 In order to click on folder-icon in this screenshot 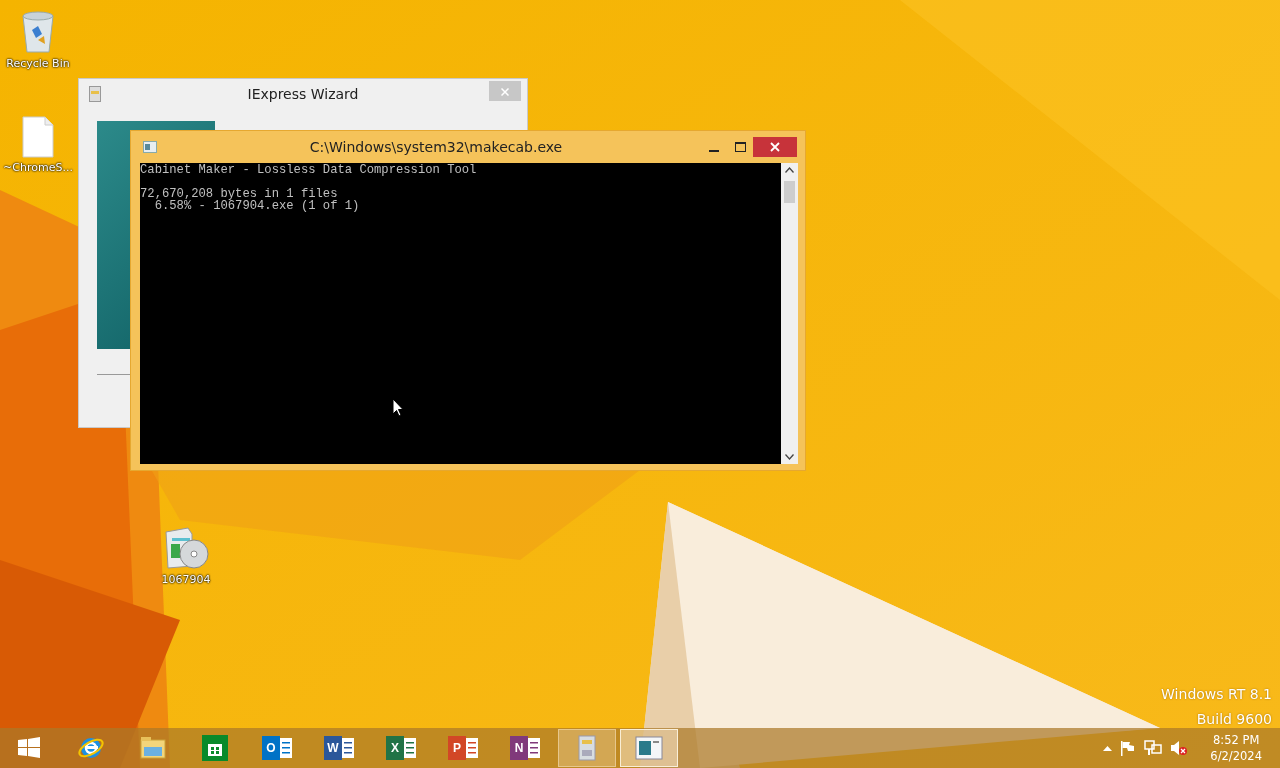, I will do `click(153, 748)`.